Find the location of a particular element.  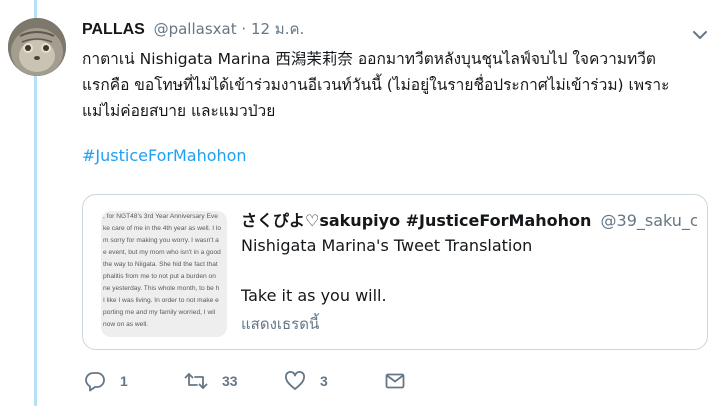

retweet-icon is located at coordinates (196, 381).